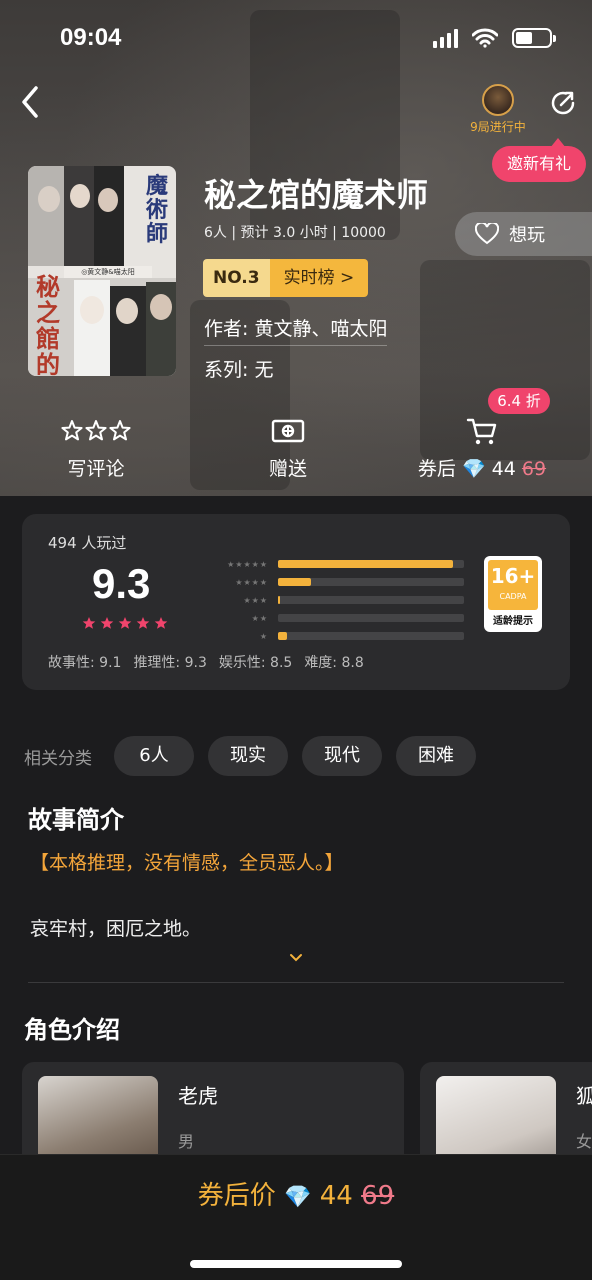  What do you see at coordinates (157, 210) in the screenshot?
I see `cover-title-top: 魔術師` at bounding box center [157, 210].